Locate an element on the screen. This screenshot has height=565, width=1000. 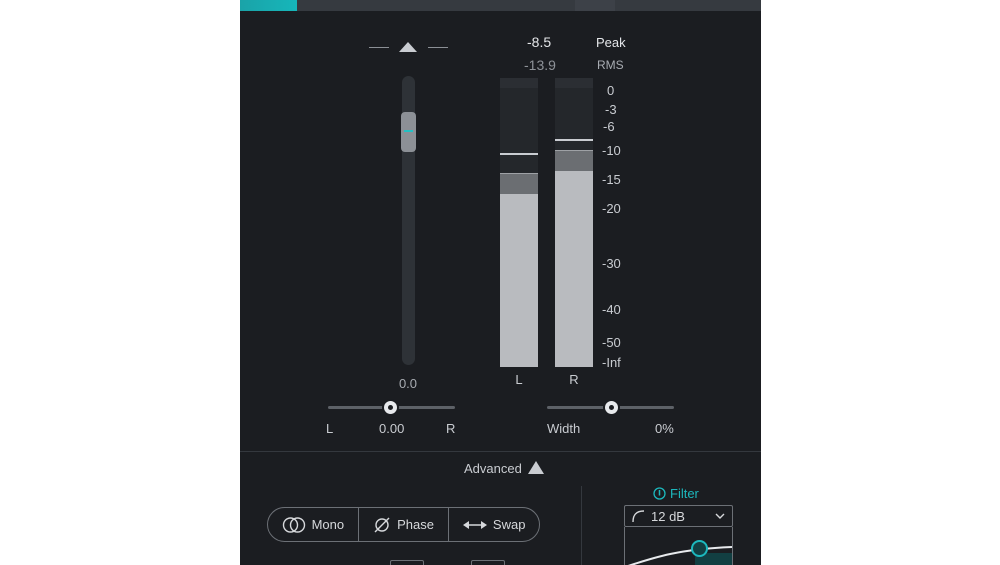
section-divider-vertical is located at coordinates (581, 525).